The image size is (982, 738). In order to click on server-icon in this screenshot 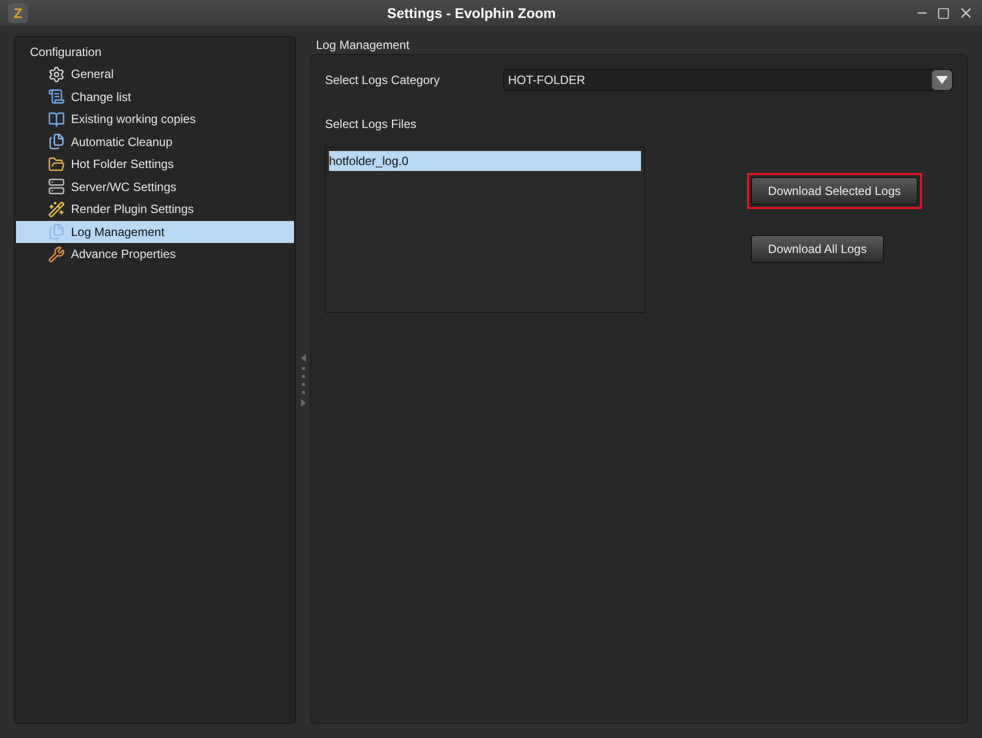, I will do `click(56, 187)`.